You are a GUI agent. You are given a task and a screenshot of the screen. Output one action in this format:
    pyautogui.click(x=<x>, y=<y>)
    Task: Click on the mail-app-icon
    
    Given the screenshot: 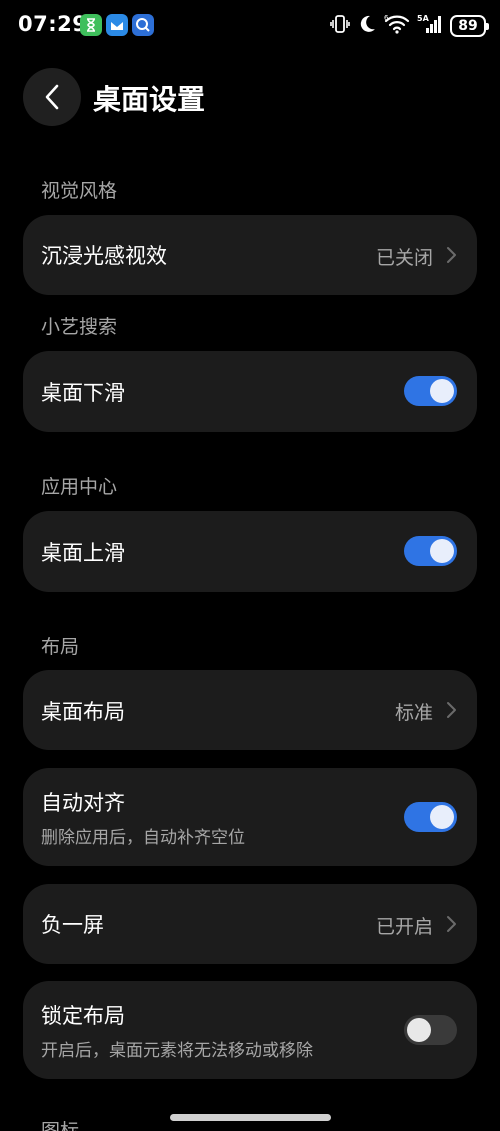 What is the action you would take?
    pyautogui.click(x=117, y=25)
    